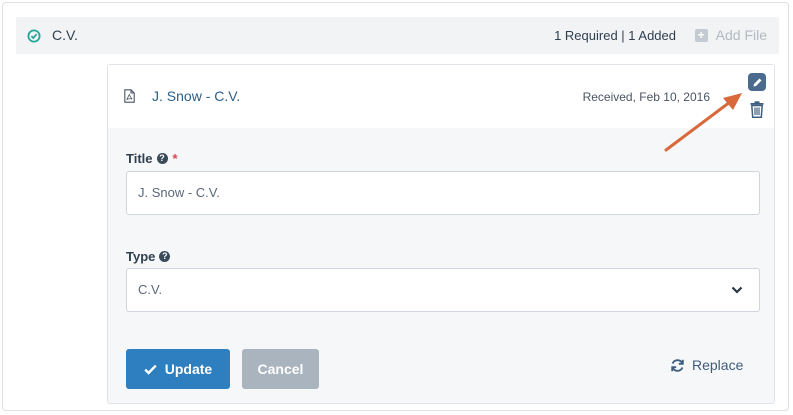  What do you see at coordinates (701, 35) in the screenshot?
I see `plus-square-icon: +` at bounding box center [701, 35].